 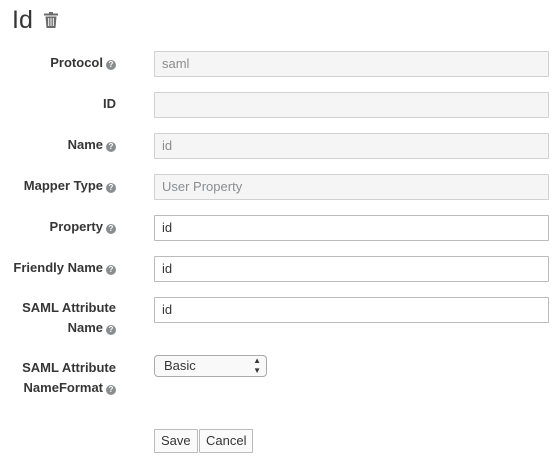 I want to click on mapper-type-field: User Property, so click(x=351, y=187).